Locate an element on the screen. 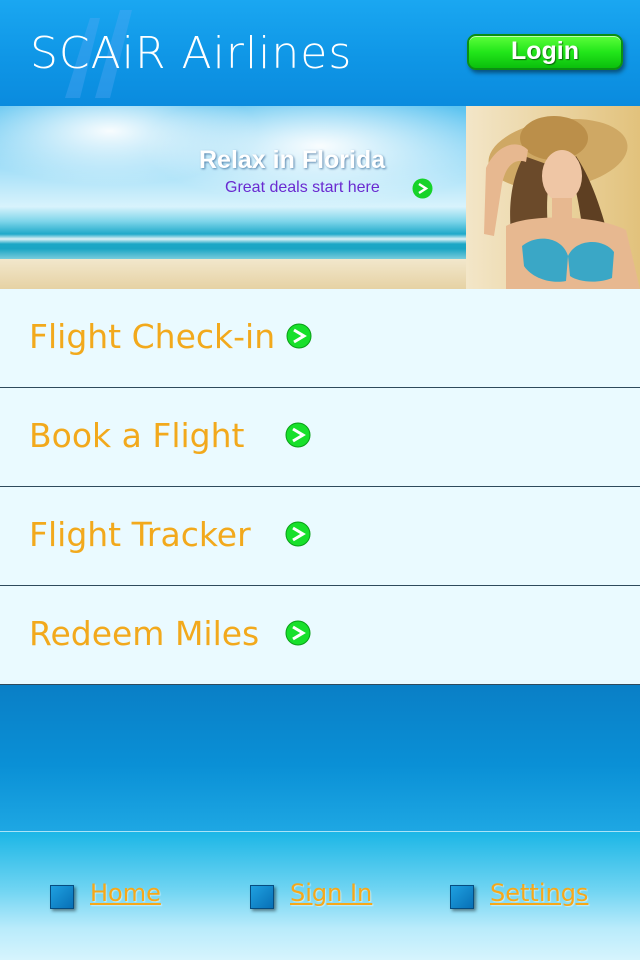 The image size is (640, 960). app-header: SCAiR Airlines Login is located at coordinates (320, 53).